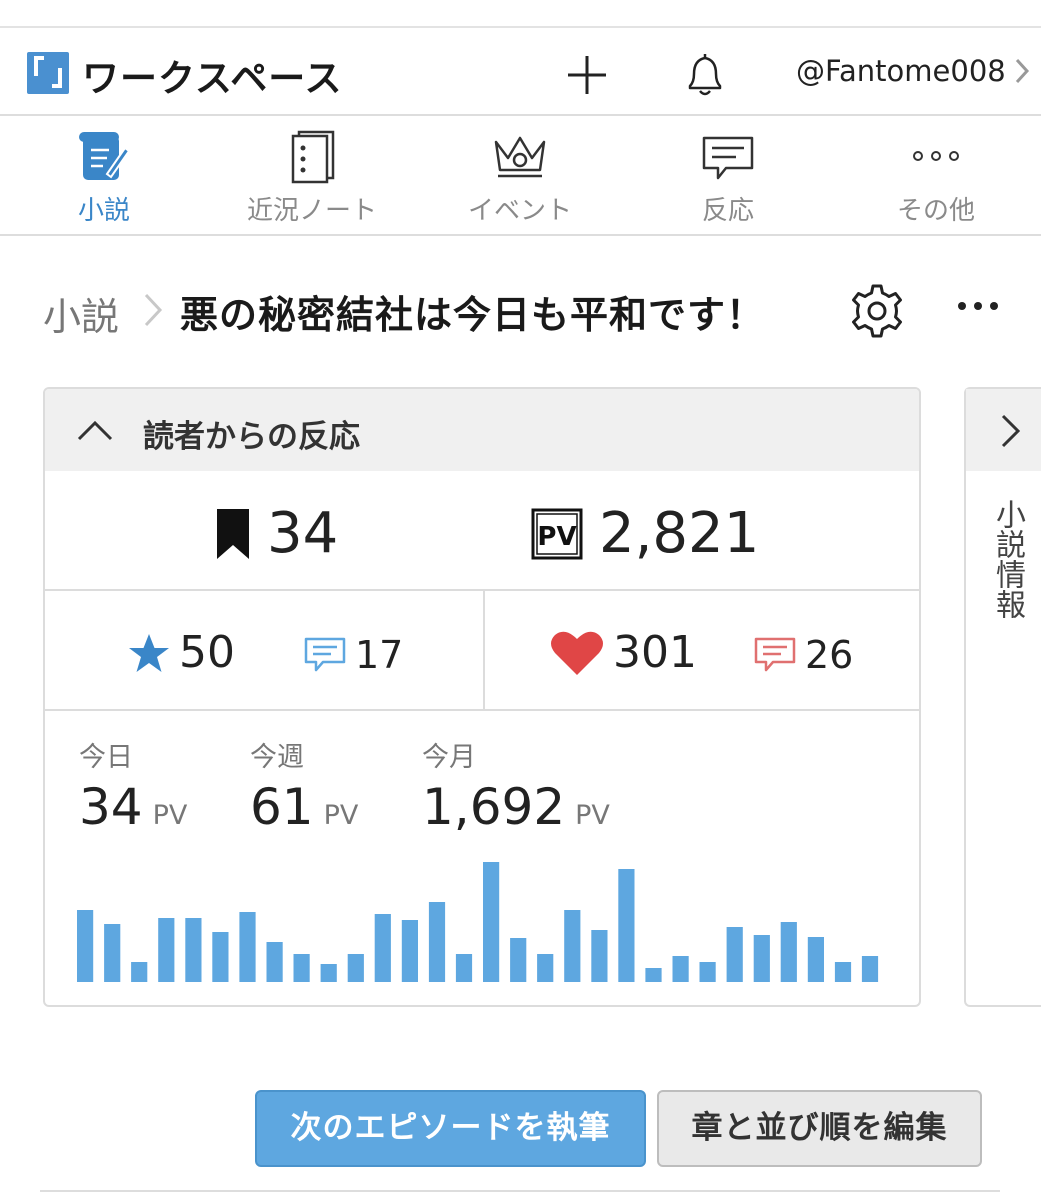 This screenshot has width=1041, height=1200. Describe the element at coordinates (303, 533) in the screenshot. I see `bookmark-value: 34` at that location.